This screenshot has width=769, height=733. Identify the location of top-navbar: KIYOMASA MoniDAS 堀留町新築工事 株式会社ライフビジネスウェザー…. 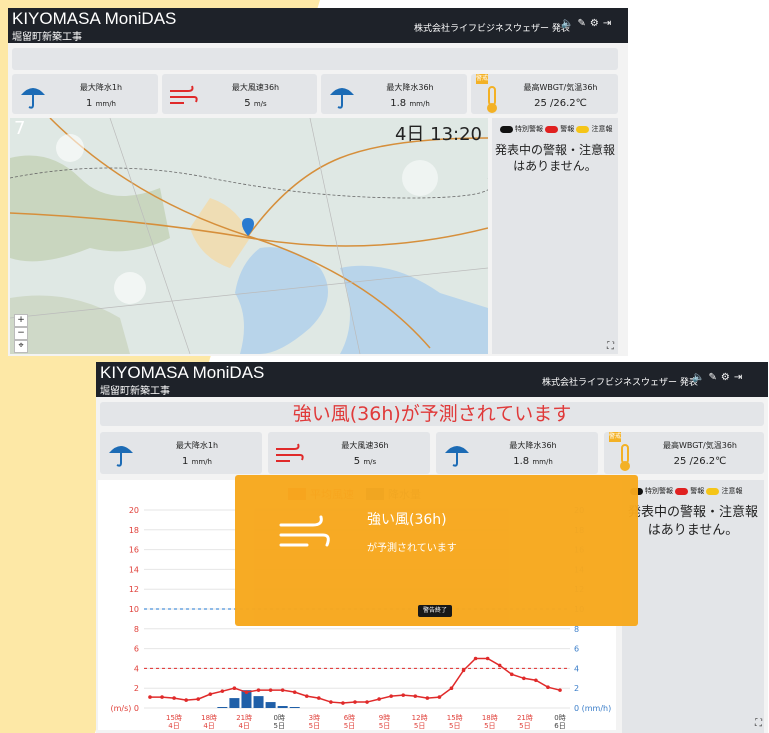
(318, 25).